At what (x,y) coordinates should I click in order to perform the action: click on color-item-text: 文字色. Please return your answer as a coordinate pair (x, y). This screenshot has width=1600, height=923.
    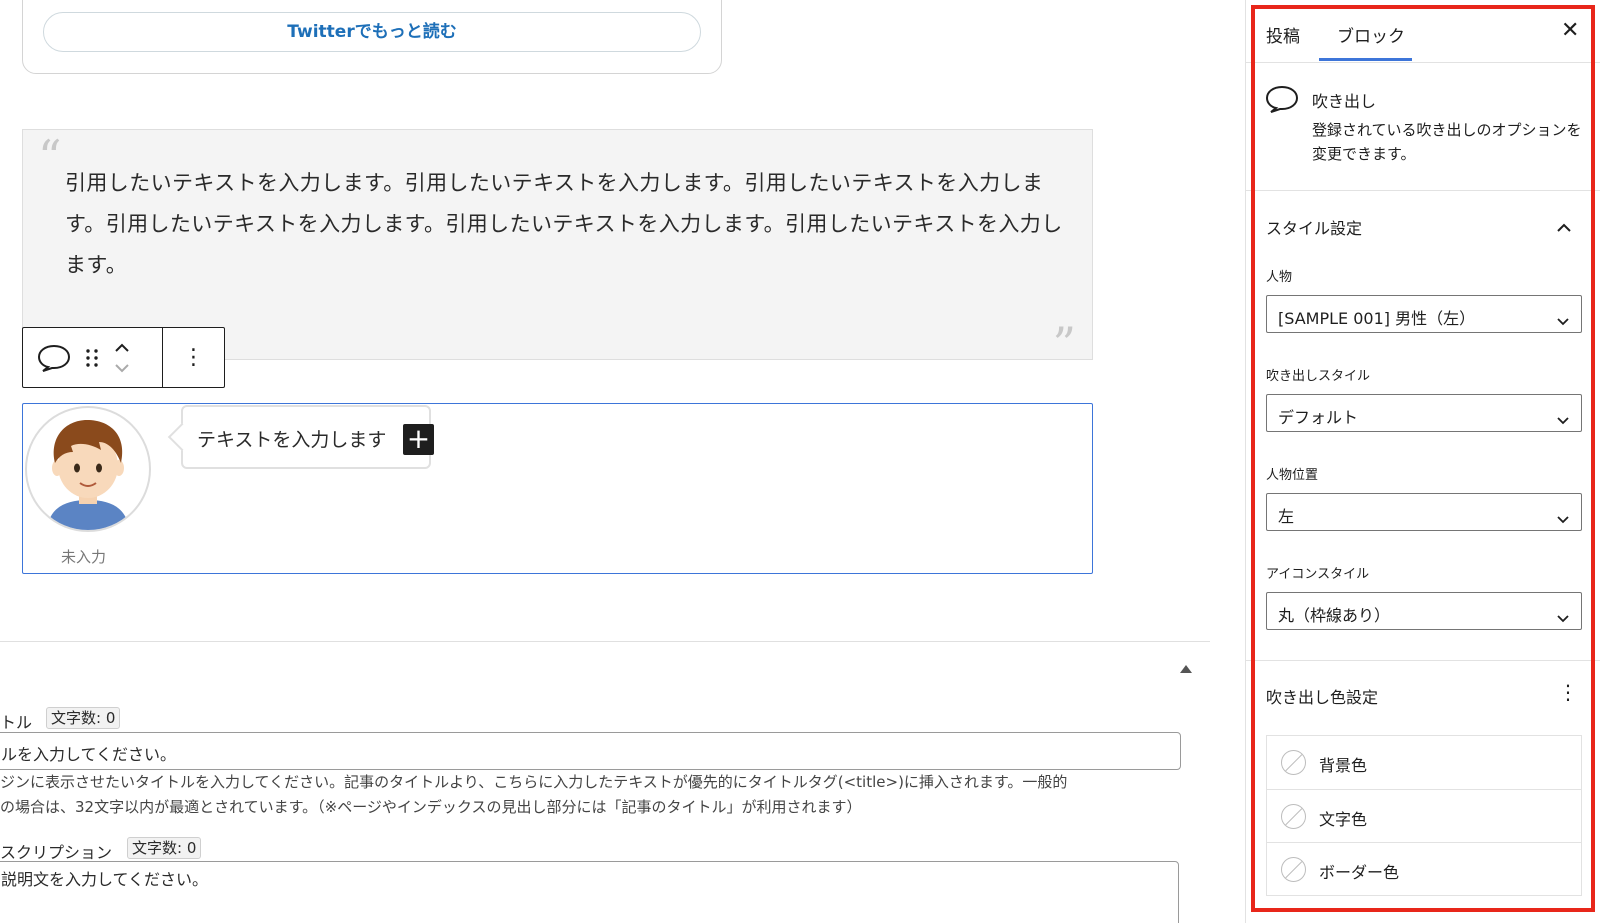
    Looking at the image, I should click on (1424, 815).